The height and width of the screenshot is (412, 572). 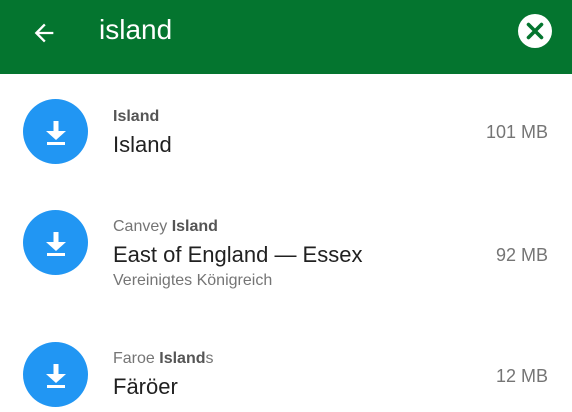 I want to click on result-size: 12 MB, so click(x=521, y=376).